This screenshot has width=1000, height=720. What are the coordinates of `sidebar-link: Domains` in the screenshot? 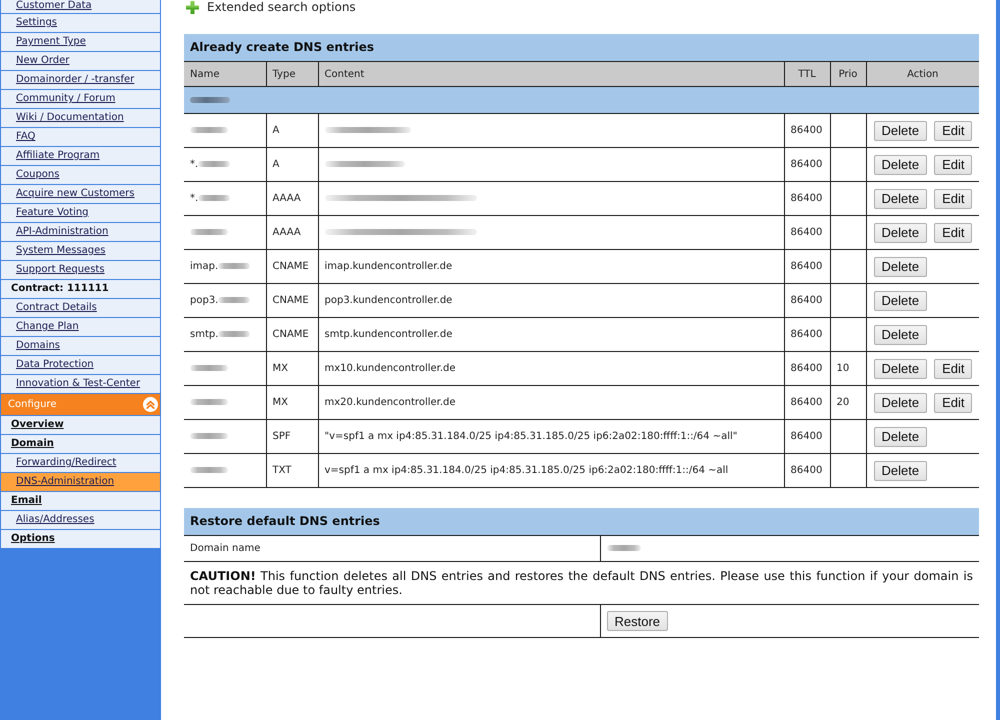 It's located at (80, 346).